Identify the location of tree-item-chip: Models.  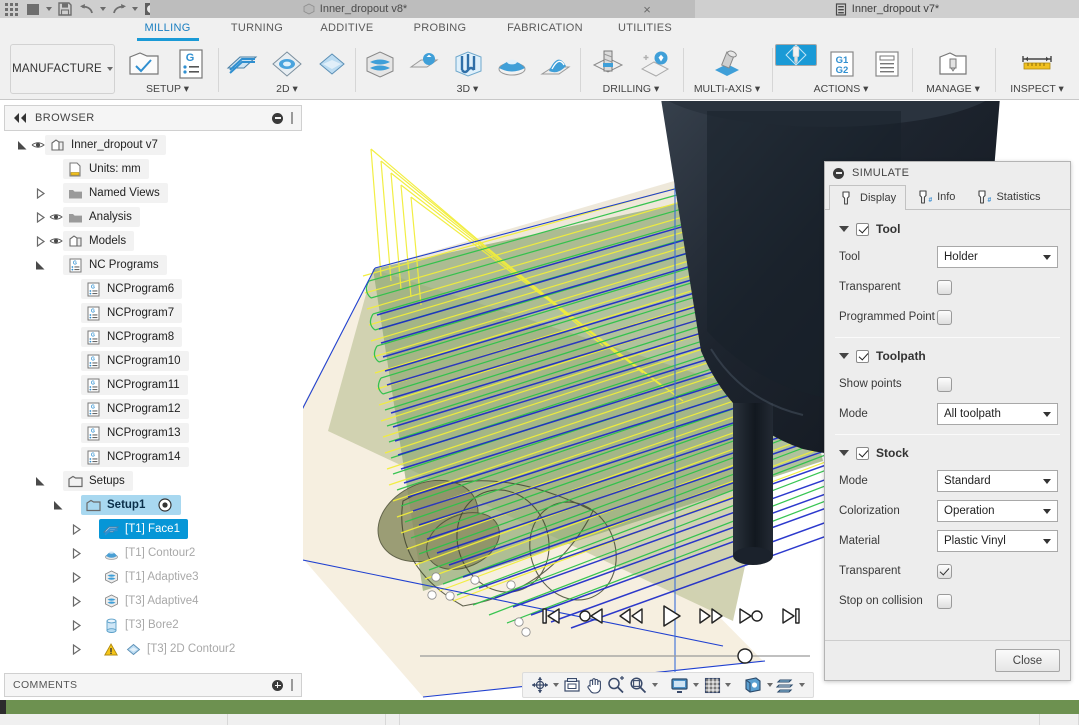
(99, 241).